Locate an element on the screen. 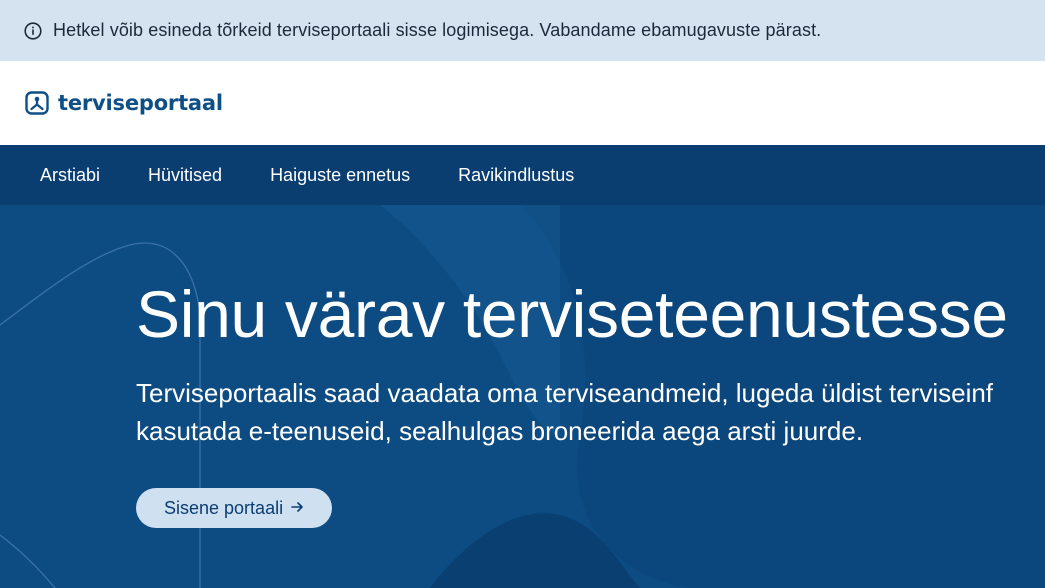 The height and width of the screenshot is (588, 1045). hero-title: Sinu värav terviseteenustesse is located at coordinates (572, 314).